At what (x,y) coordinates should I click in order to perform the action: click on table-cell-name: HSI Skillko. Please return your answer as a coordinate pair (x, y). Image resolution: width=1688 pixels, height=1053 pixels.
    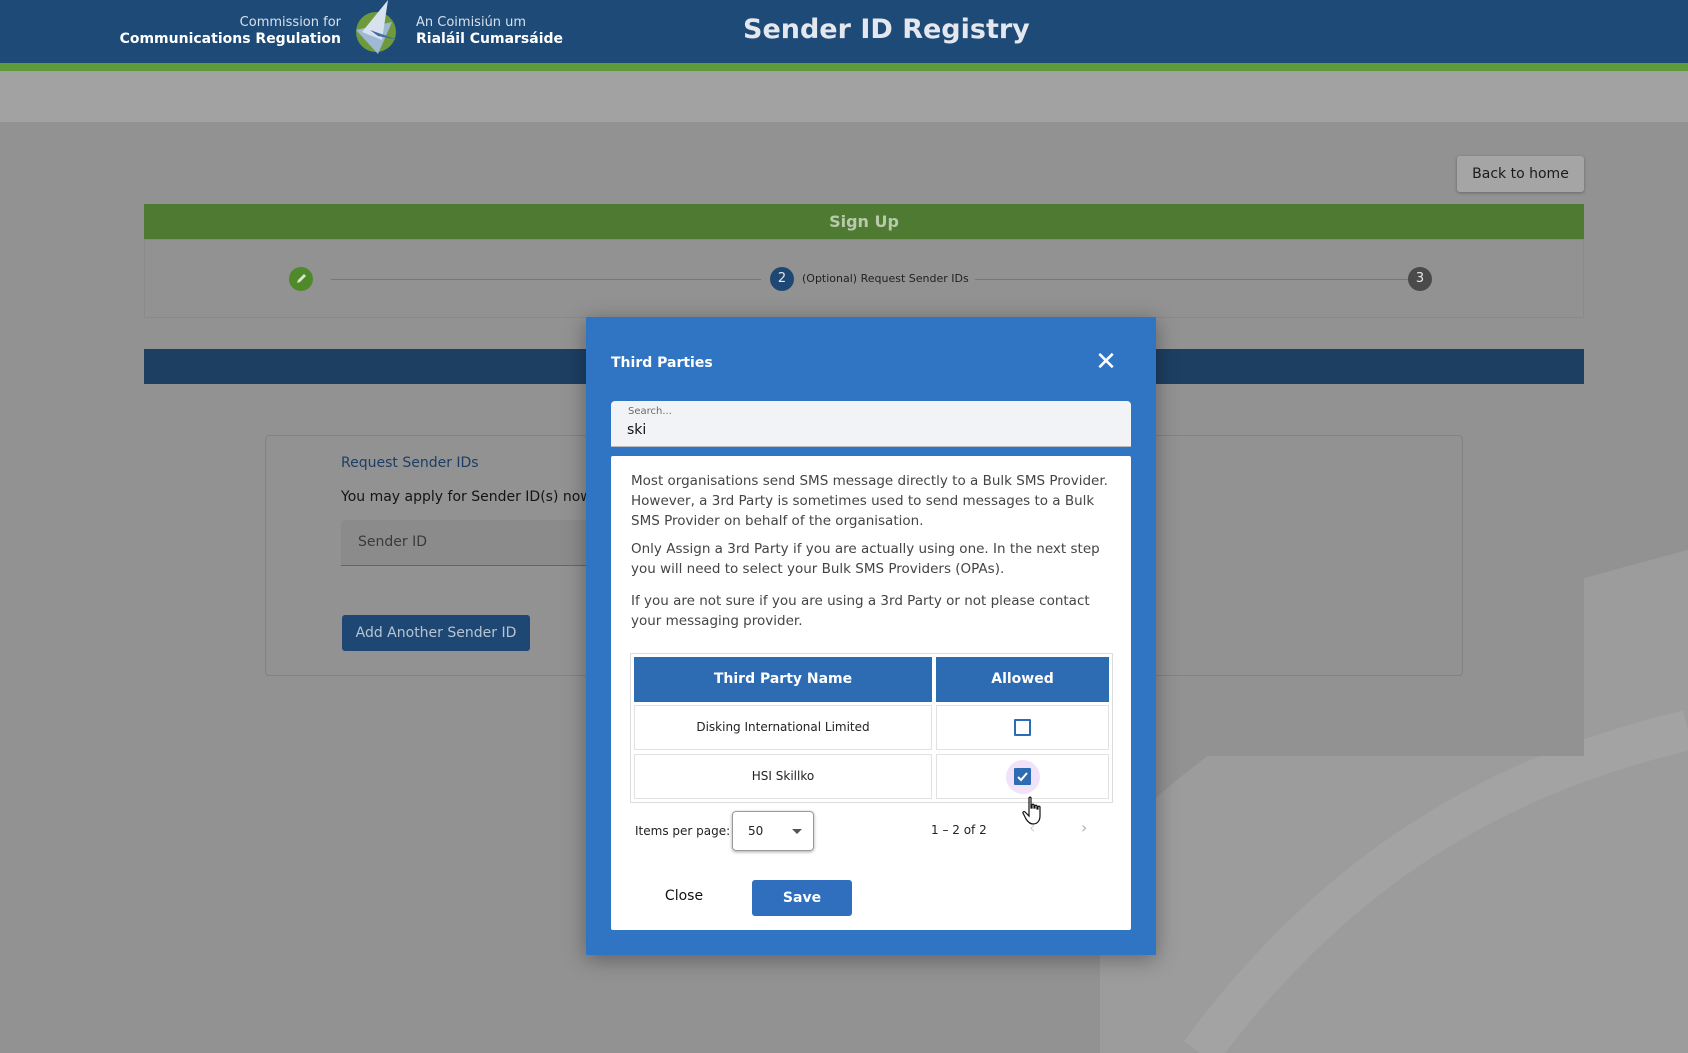
    Looking at the image, I should click on (783, 776).